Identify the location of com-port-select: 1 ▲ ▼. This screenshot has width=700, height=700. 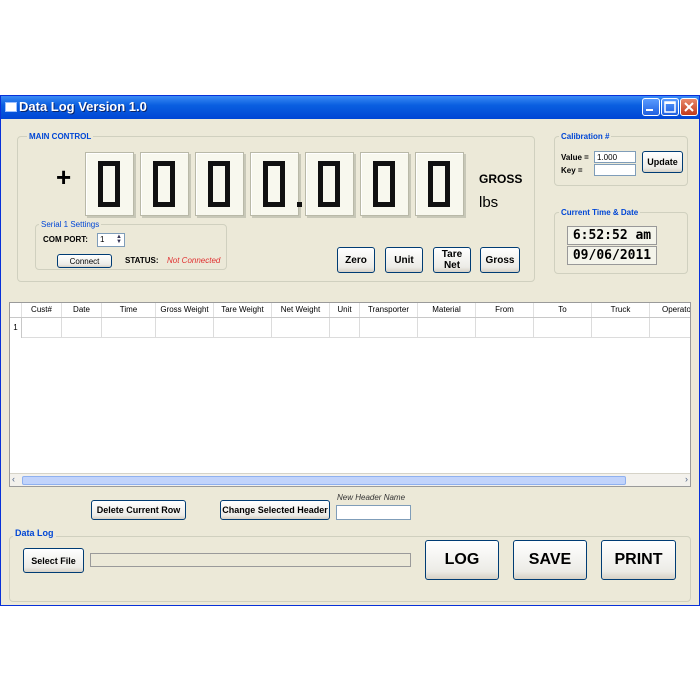
(111, 240).